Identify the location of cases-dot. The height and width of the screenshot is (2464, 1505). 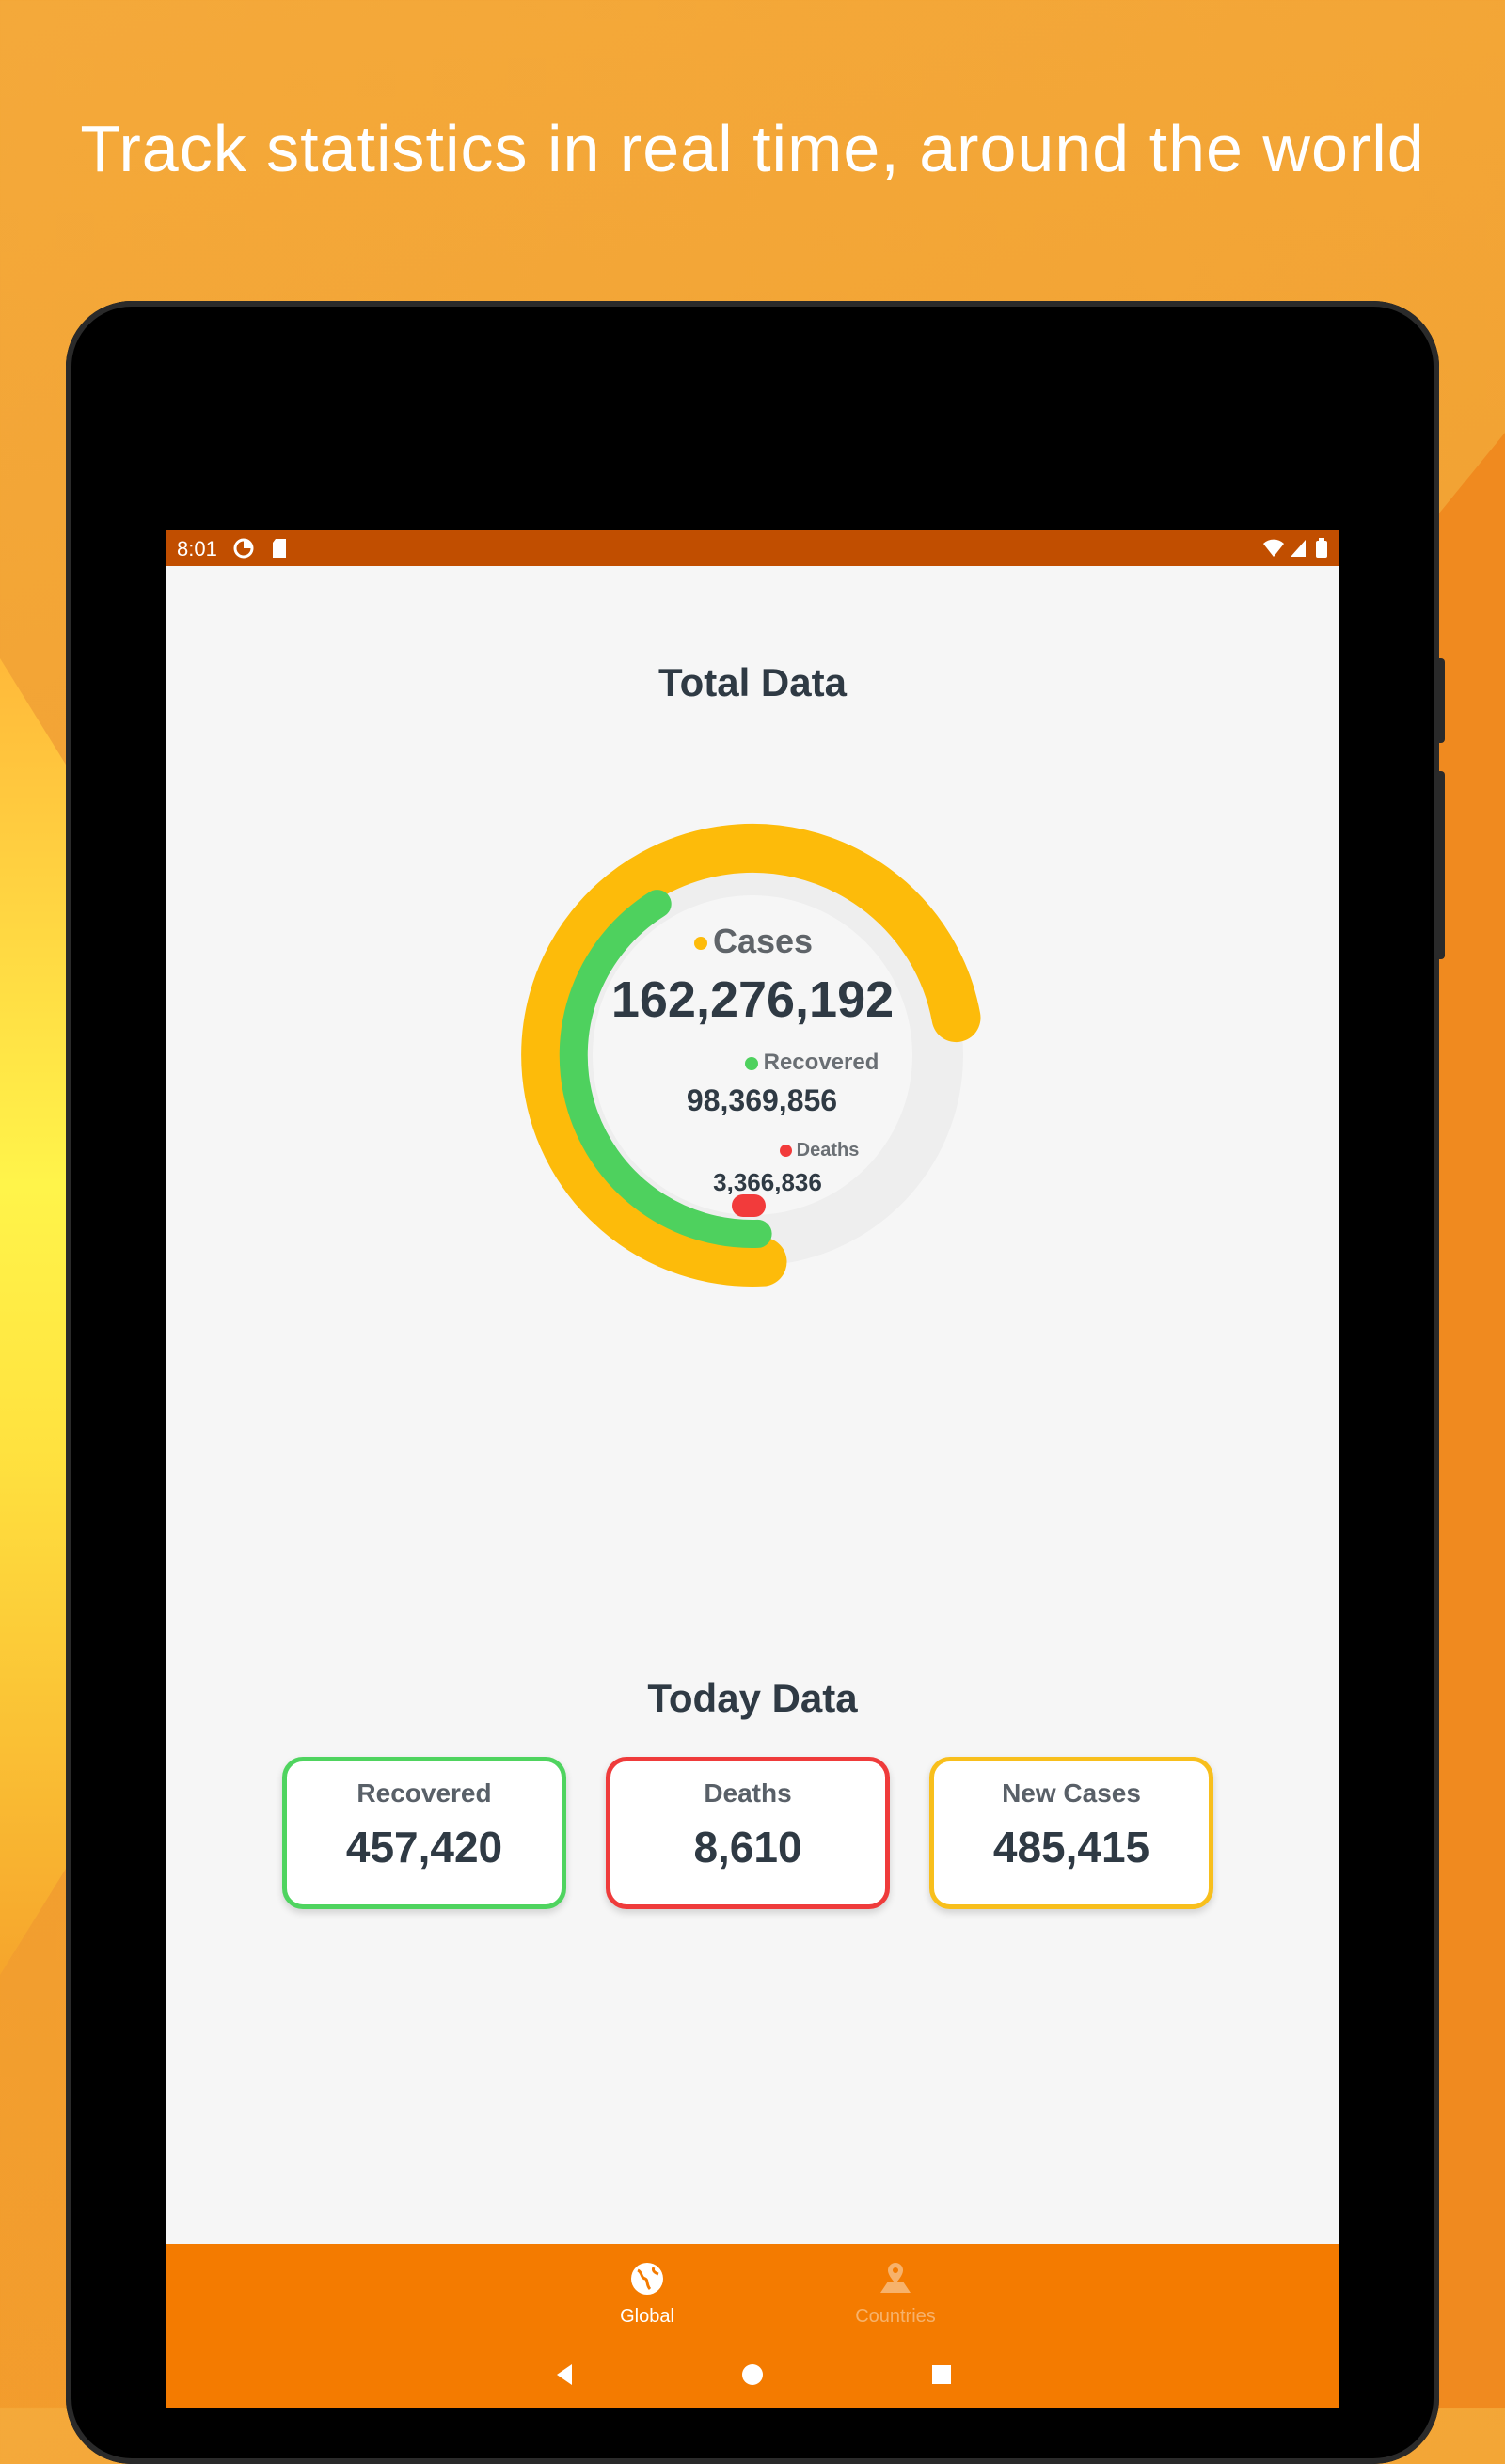
(700, 944).